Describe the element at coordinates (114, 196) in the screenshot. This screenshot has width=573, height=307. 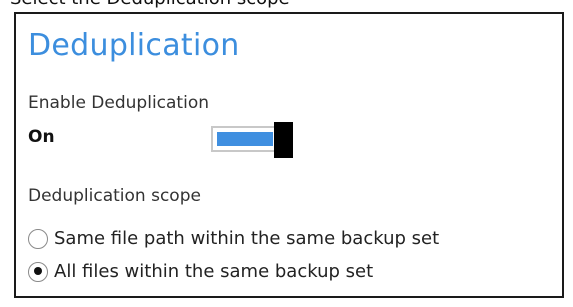
I see `deduplication-scope-label: Deduplication scope` at that location.